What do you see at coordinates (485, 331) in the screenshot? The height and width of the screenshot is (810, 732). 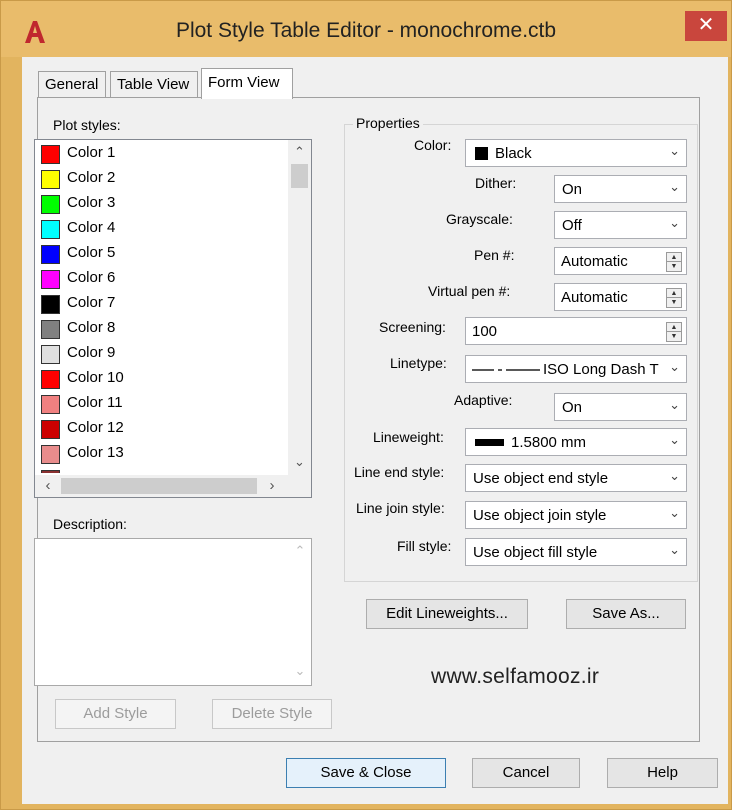 I see `screening-value: 100` at bounding box center [485, 331].